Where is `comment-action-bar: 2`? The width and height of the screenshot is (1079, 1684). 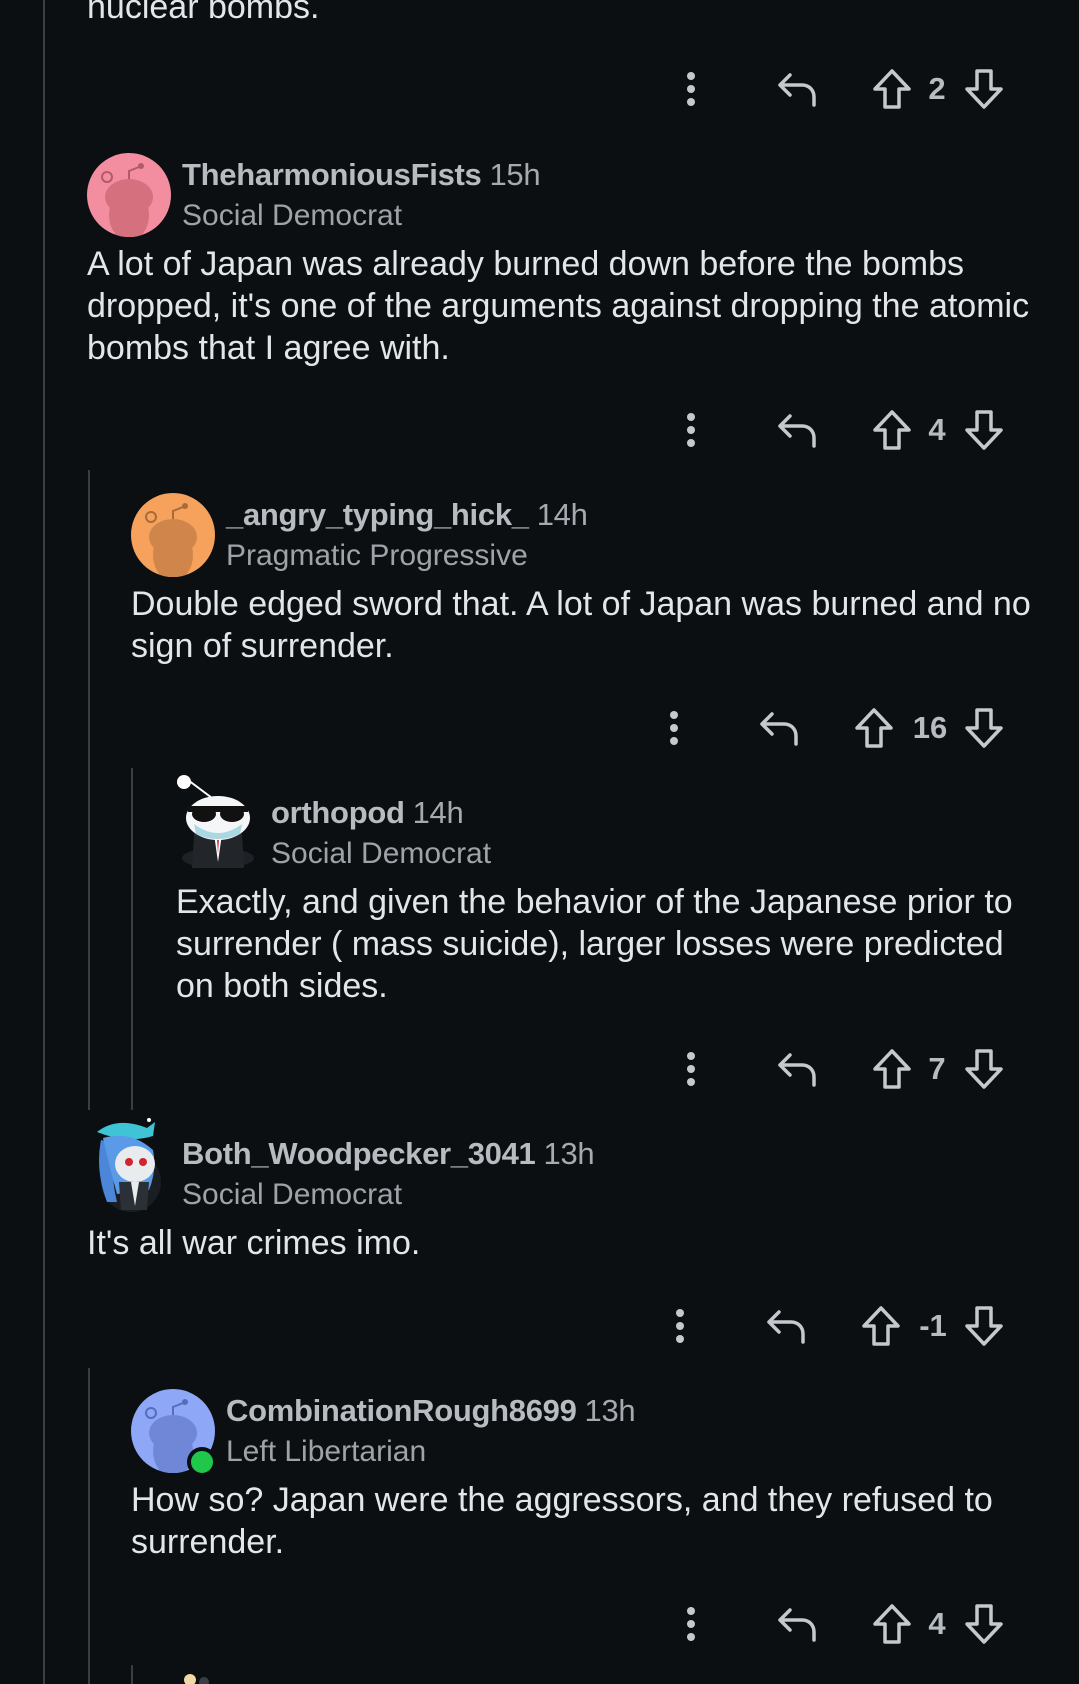 comment-action-bar: 2 is located at coordinates (539, 89).